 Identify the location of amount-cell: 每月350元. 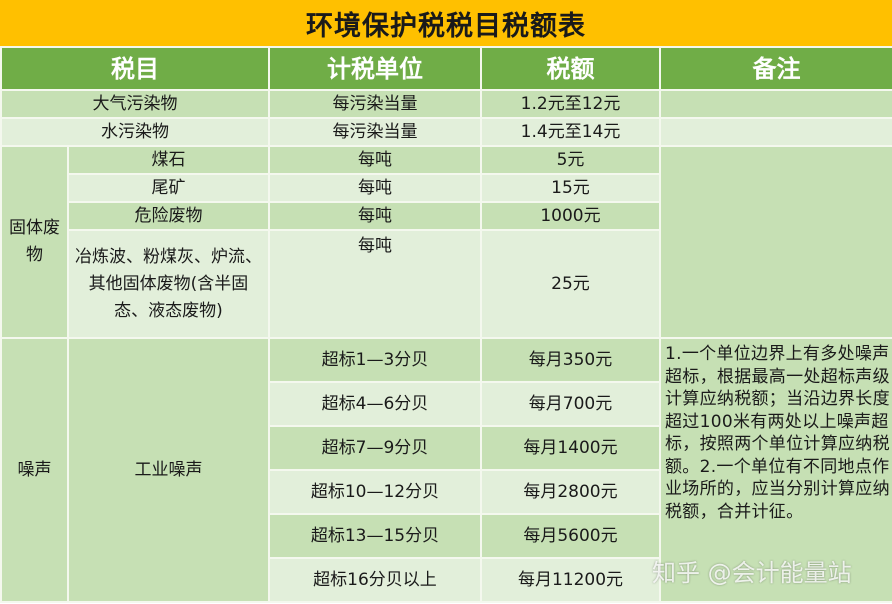
(570, 360).